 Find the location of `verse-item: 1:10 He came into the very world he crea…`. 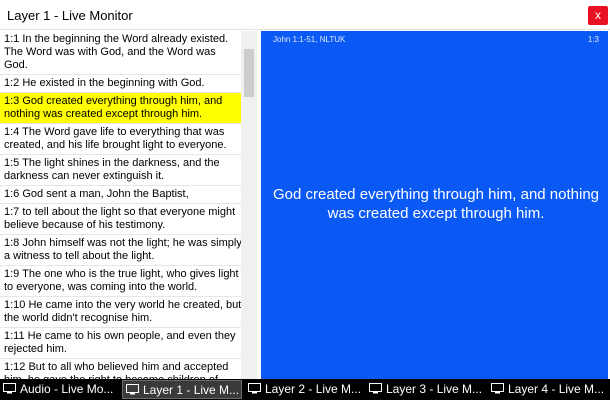

verse-item: 1:10 He came into the very world he crea… is located at coordinates (128, 312).